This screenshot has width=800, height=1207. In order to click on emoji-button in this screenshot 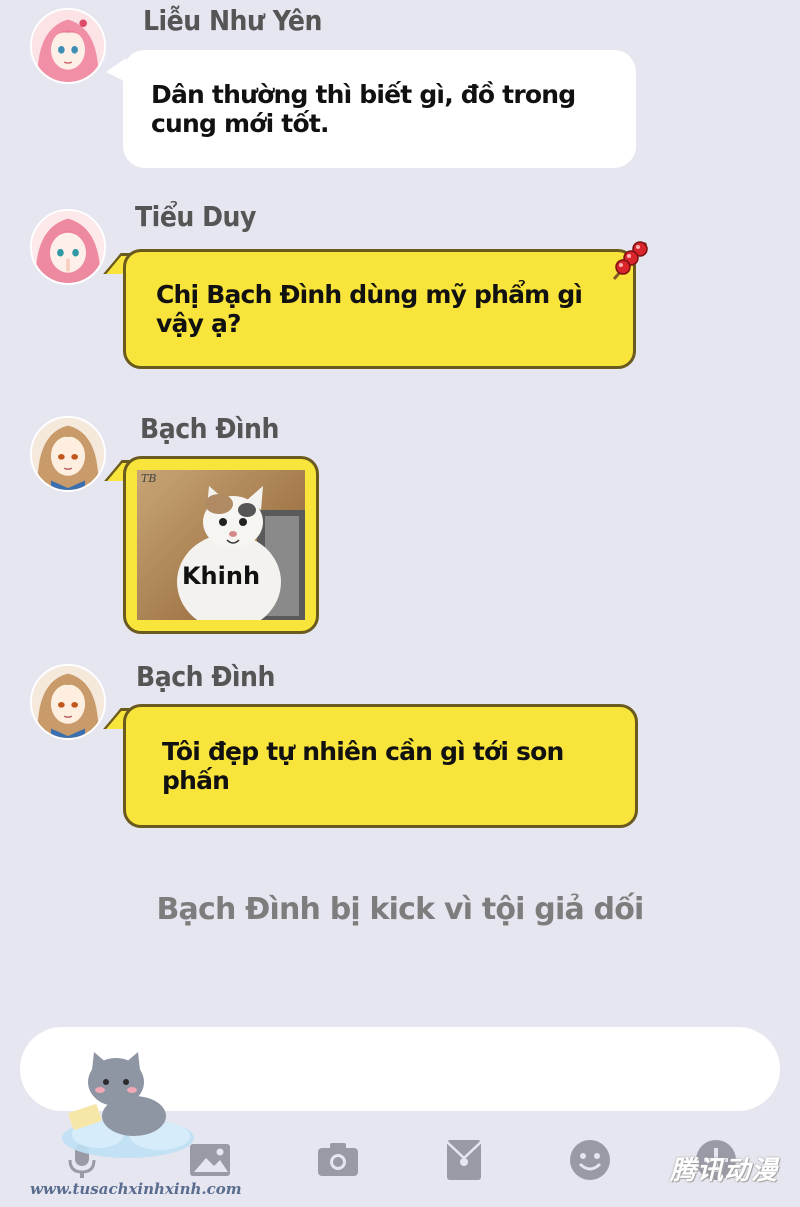, I will do `click(590, 1160)`.